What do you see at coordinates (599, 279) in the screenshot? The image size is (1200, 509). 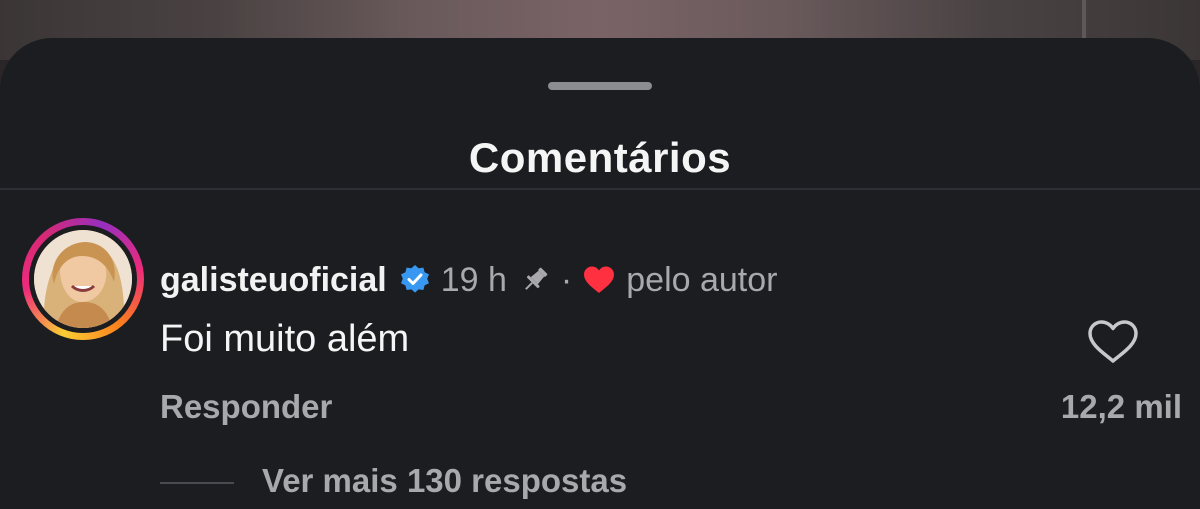 I see `heart-filled-icon` at bounding box center [599, 279].